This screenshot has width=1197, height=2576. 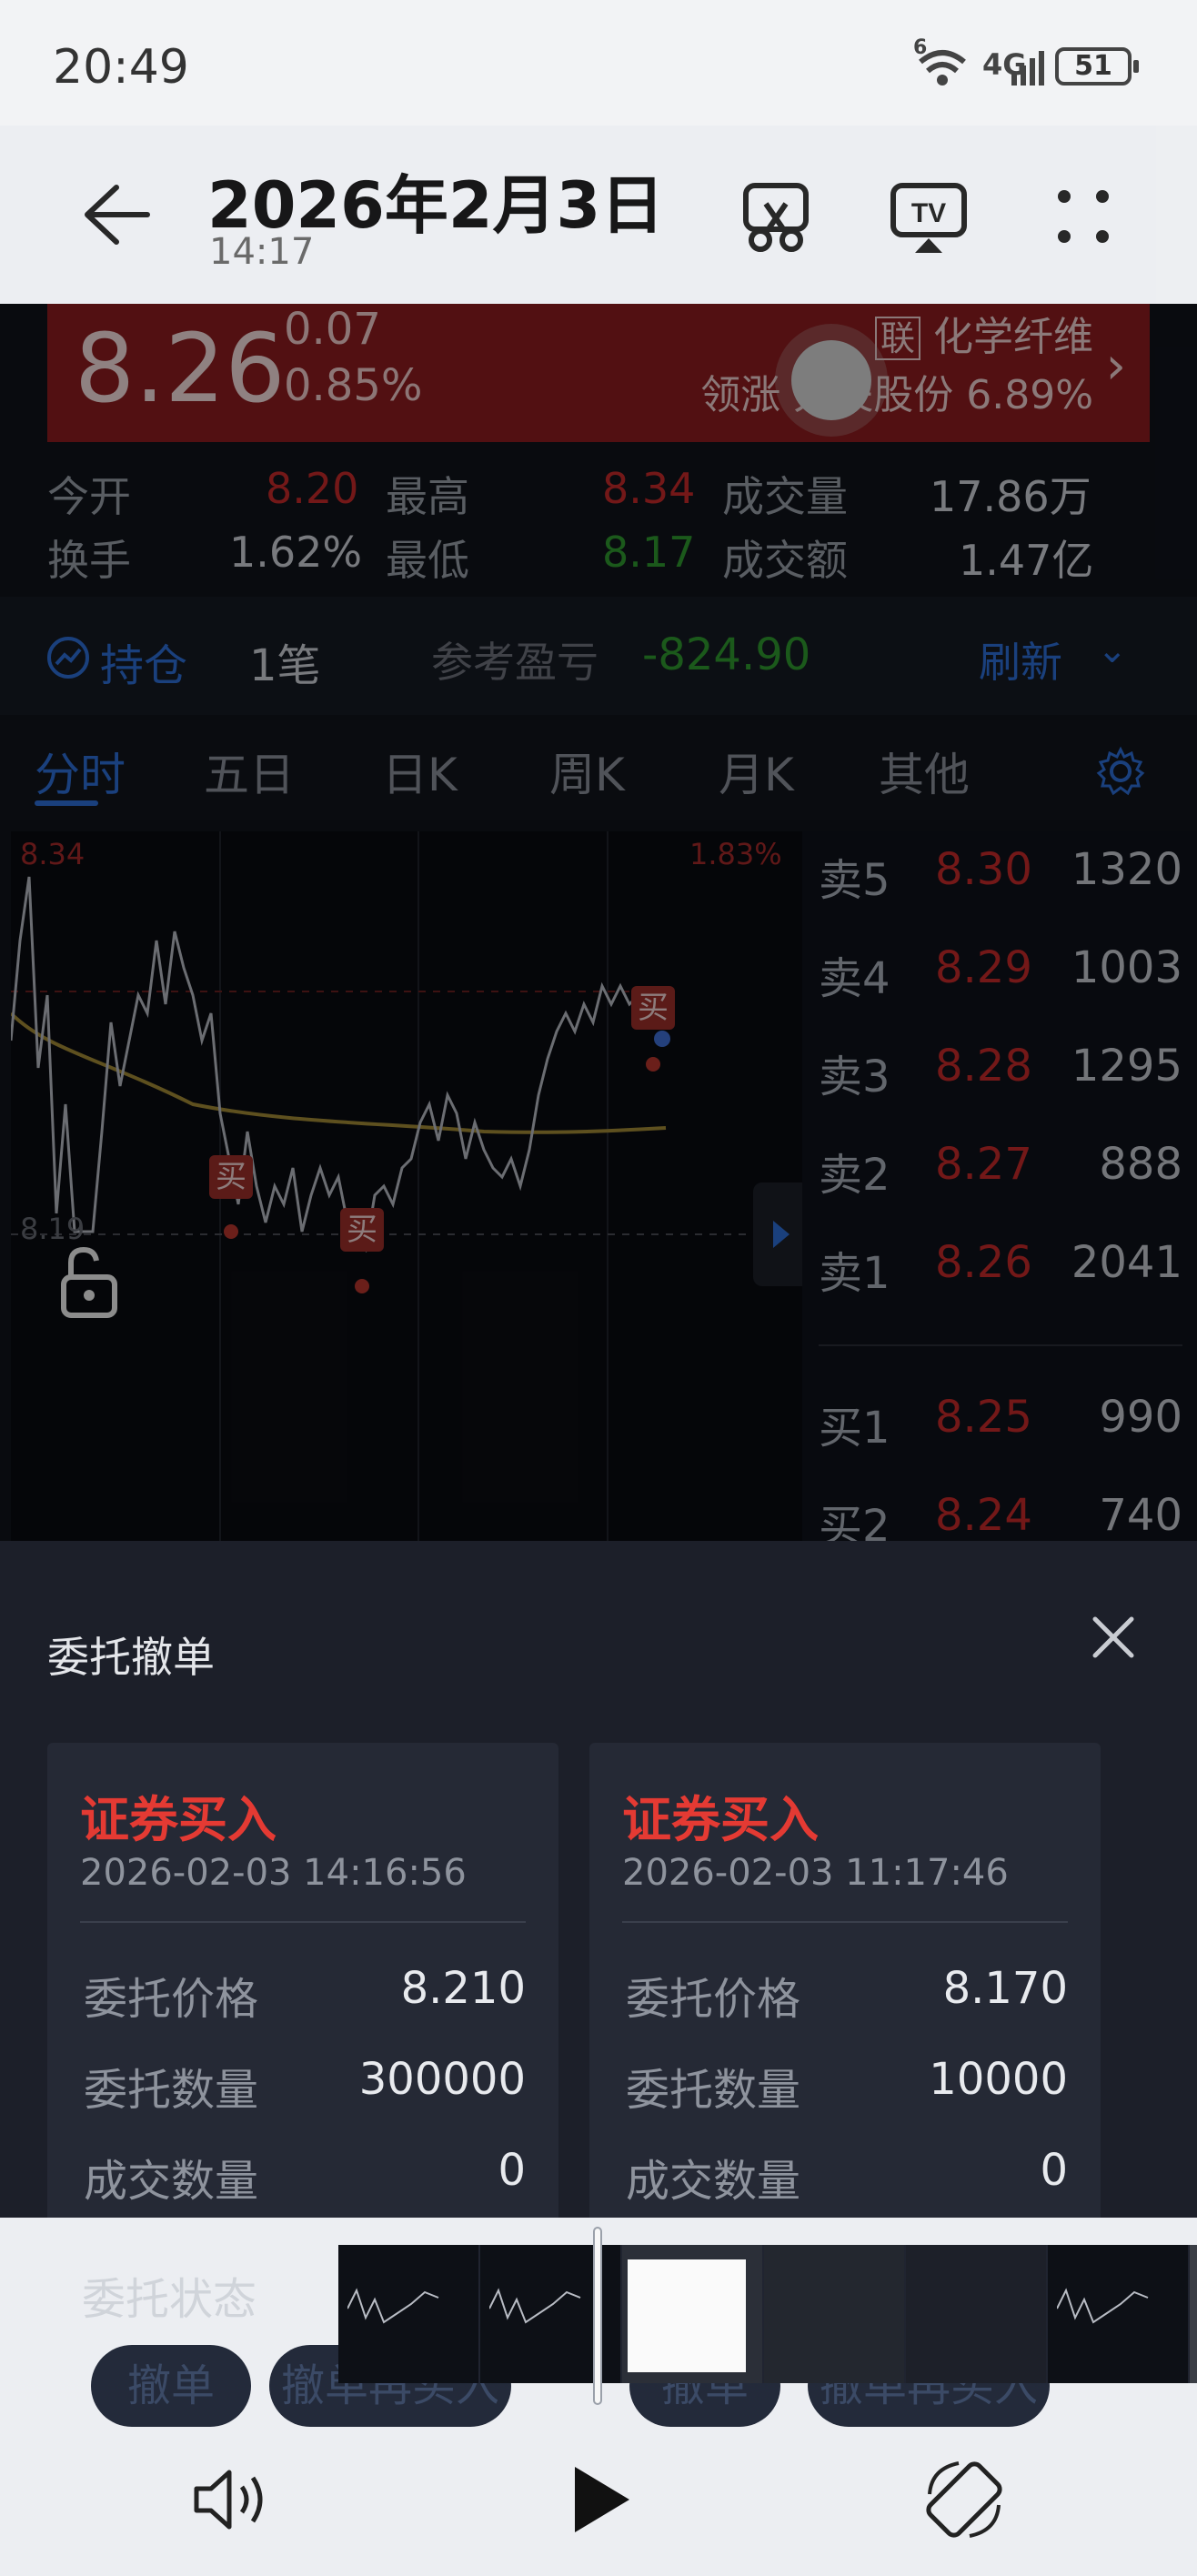 What do you see at coordinates (920, 47) in the screenshot?
I see `wifi-badge: 6` at bounding box center [920, 47].